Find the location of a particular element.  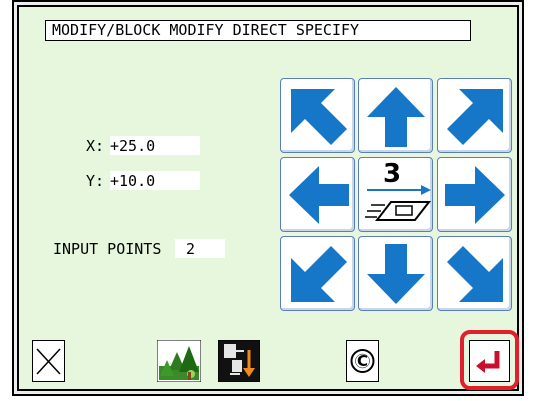

arrow-down-icon is located at coordinates (396, 274).